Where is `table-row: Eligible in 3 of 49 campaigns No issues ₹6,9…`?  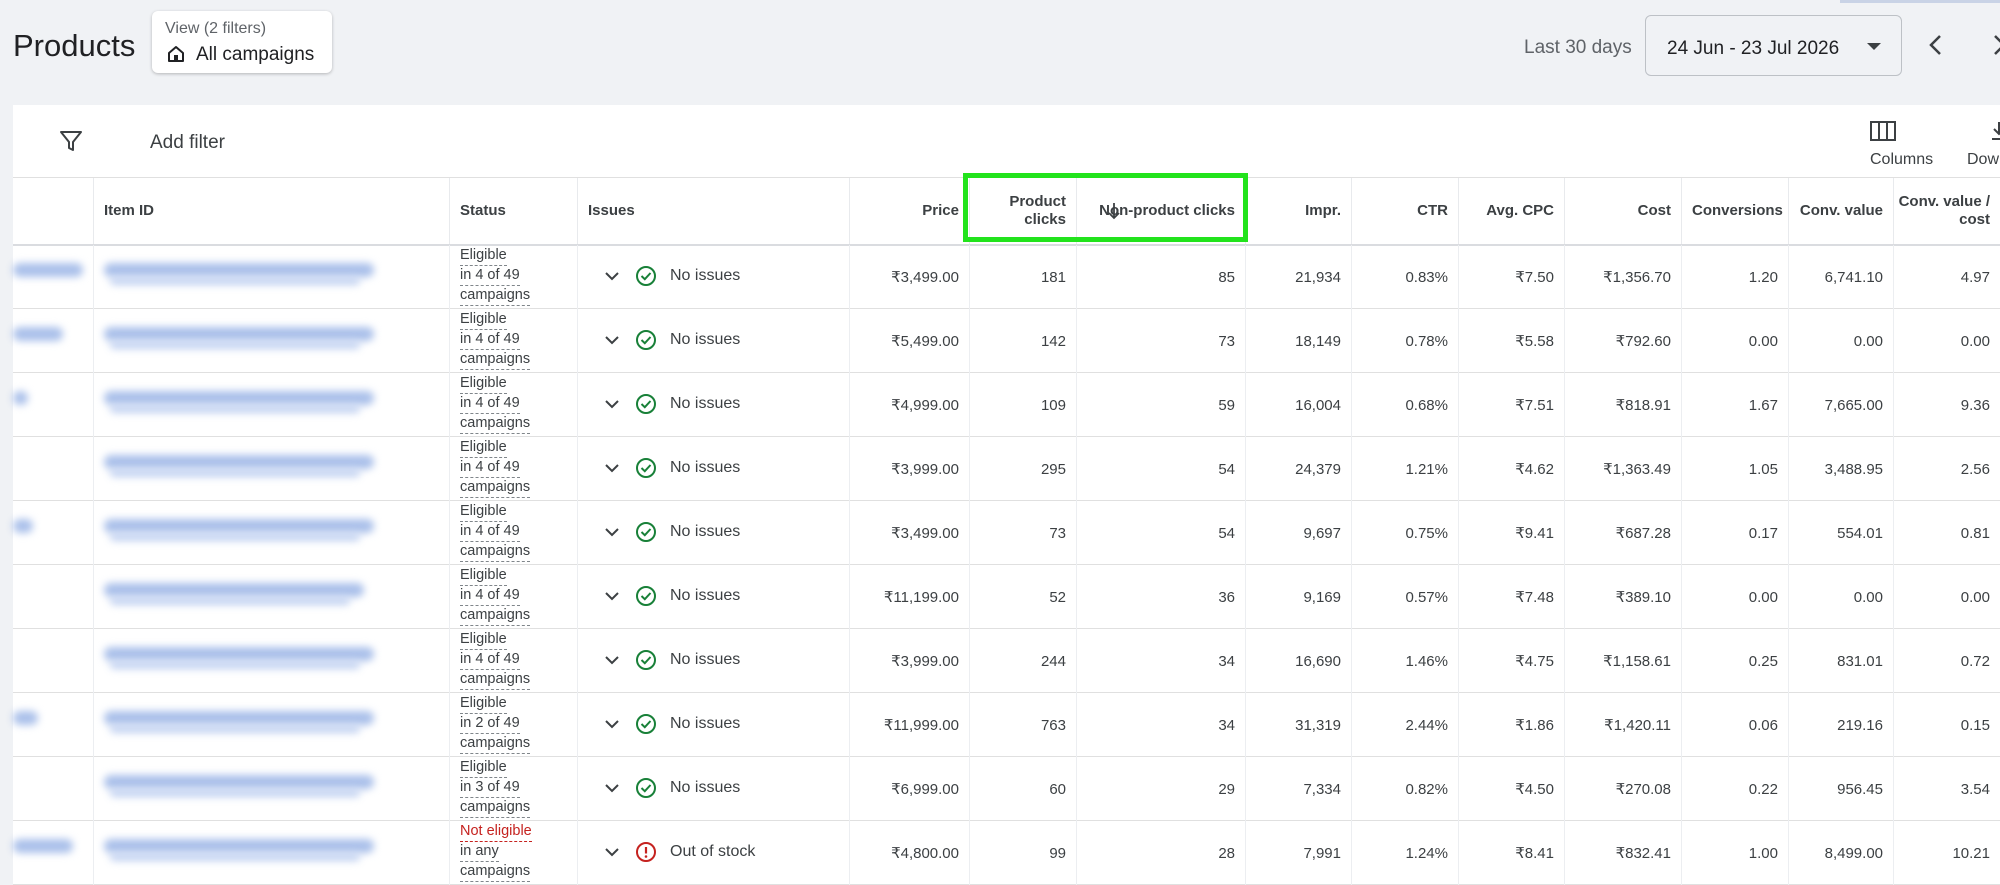 table-row: Eligible in 3 of 49 campaigns No issues ₹6,9… is located at coordinates (1006, 789).